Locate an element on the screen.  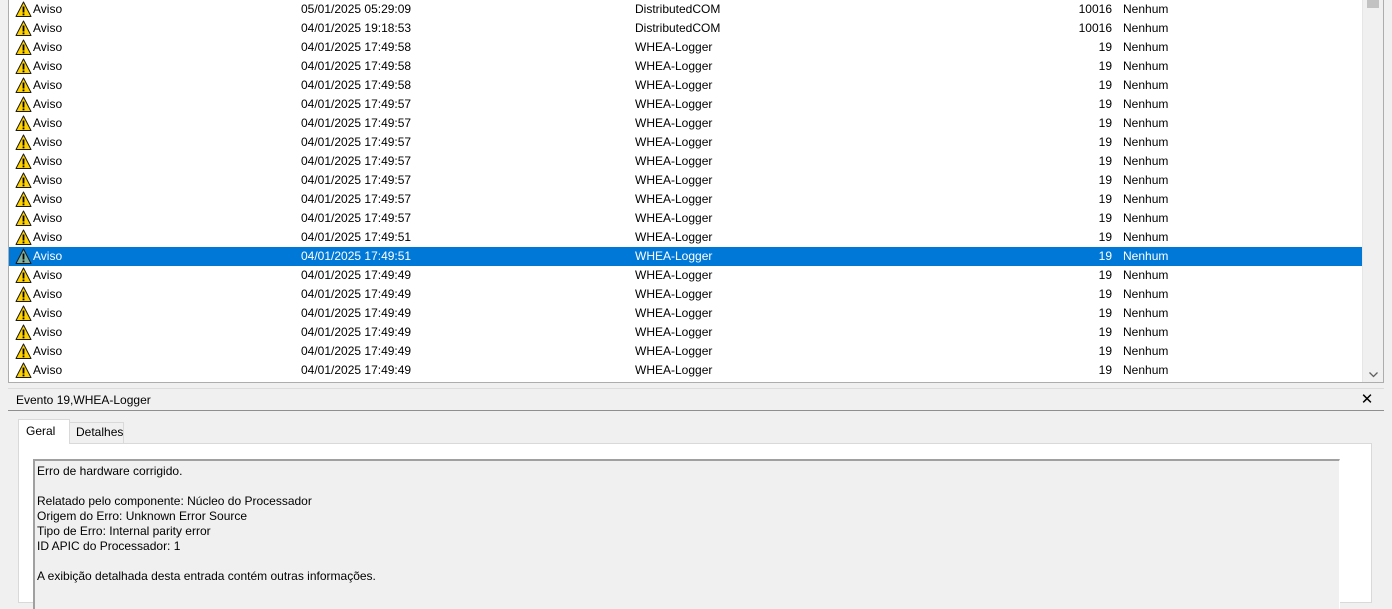
description-line: ID APIC do Processador: 1 is located at coordinates (109, 546).